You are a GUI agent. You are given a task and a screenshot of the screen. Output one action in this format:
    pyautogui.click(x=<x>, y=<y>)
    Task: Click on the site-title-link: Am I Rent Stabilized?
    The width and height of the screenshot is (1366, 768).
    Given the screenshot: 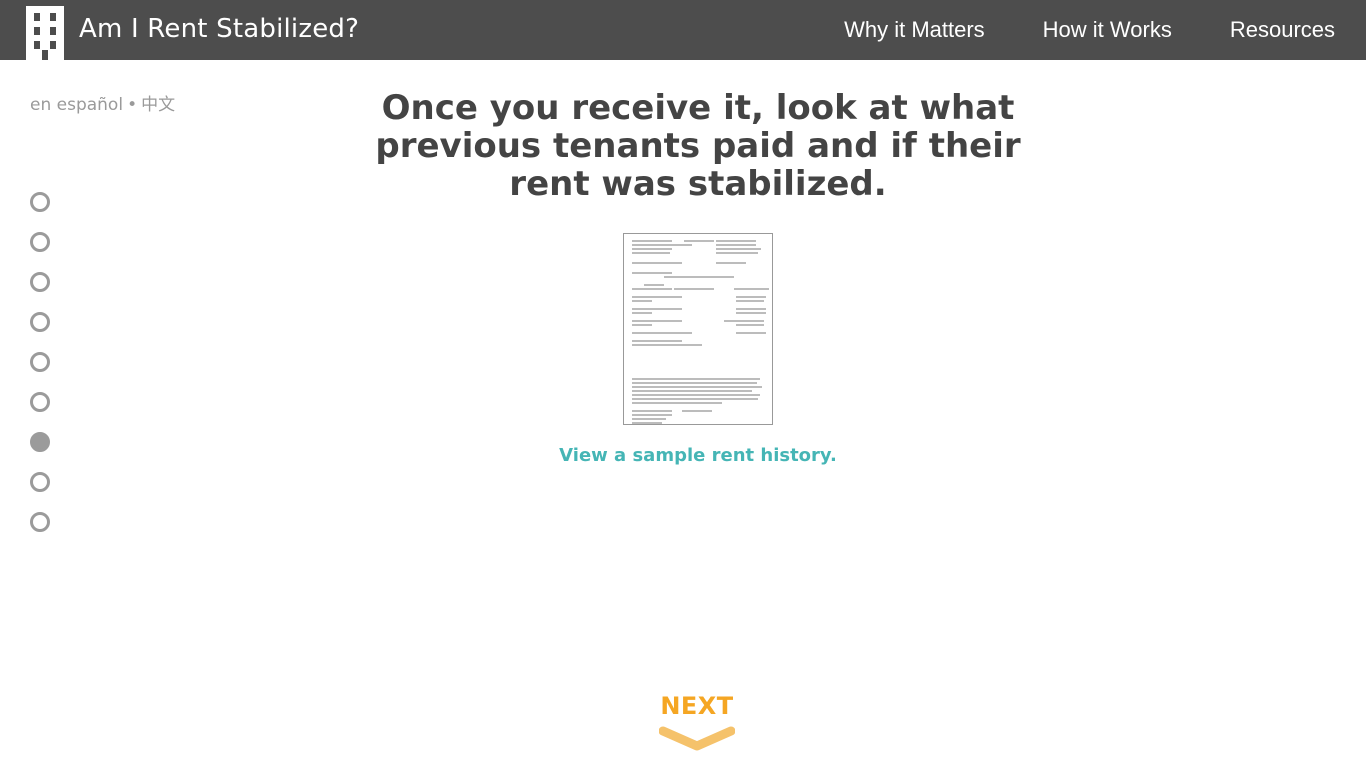 What is the action you would take?
    pyautogui.click(x=219, y=29)
    